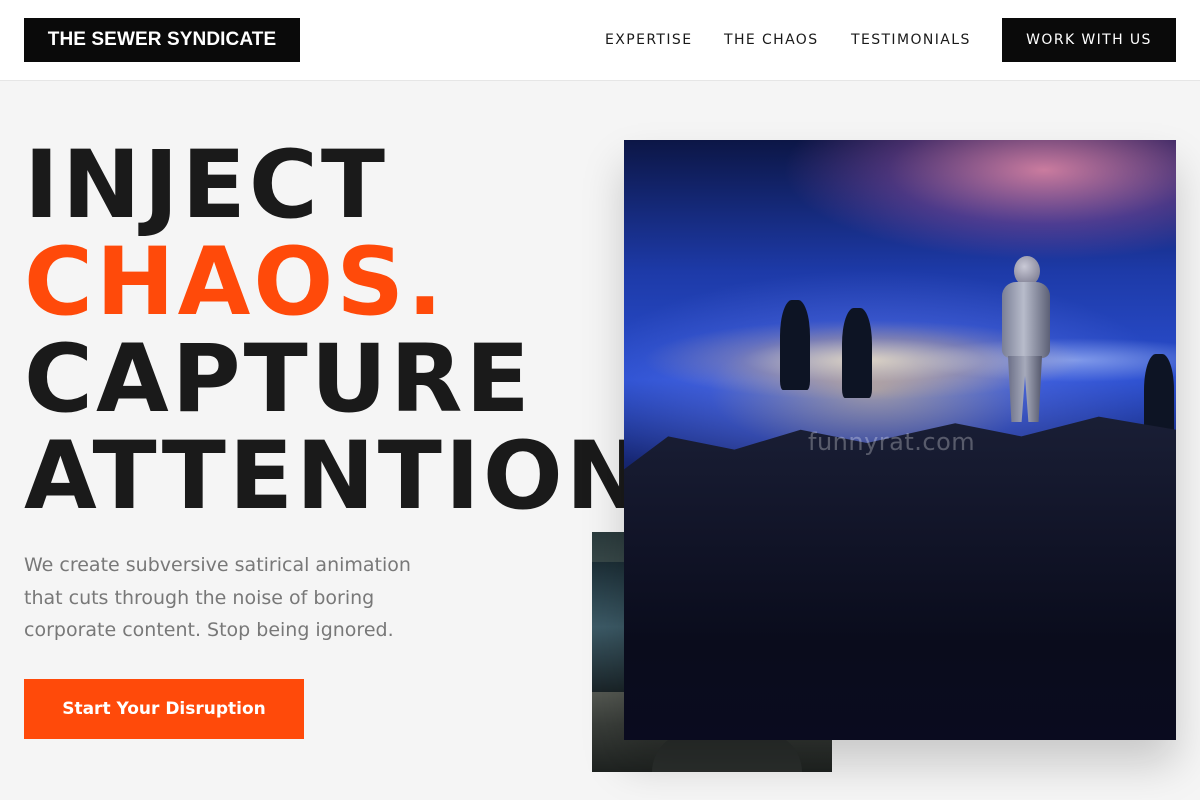 This screenshot has height=800, width=1200. Describe the element at coordinates (1089, 40) in the screenshot. I see `work-with-us-button: WORK WITH US` at that location.